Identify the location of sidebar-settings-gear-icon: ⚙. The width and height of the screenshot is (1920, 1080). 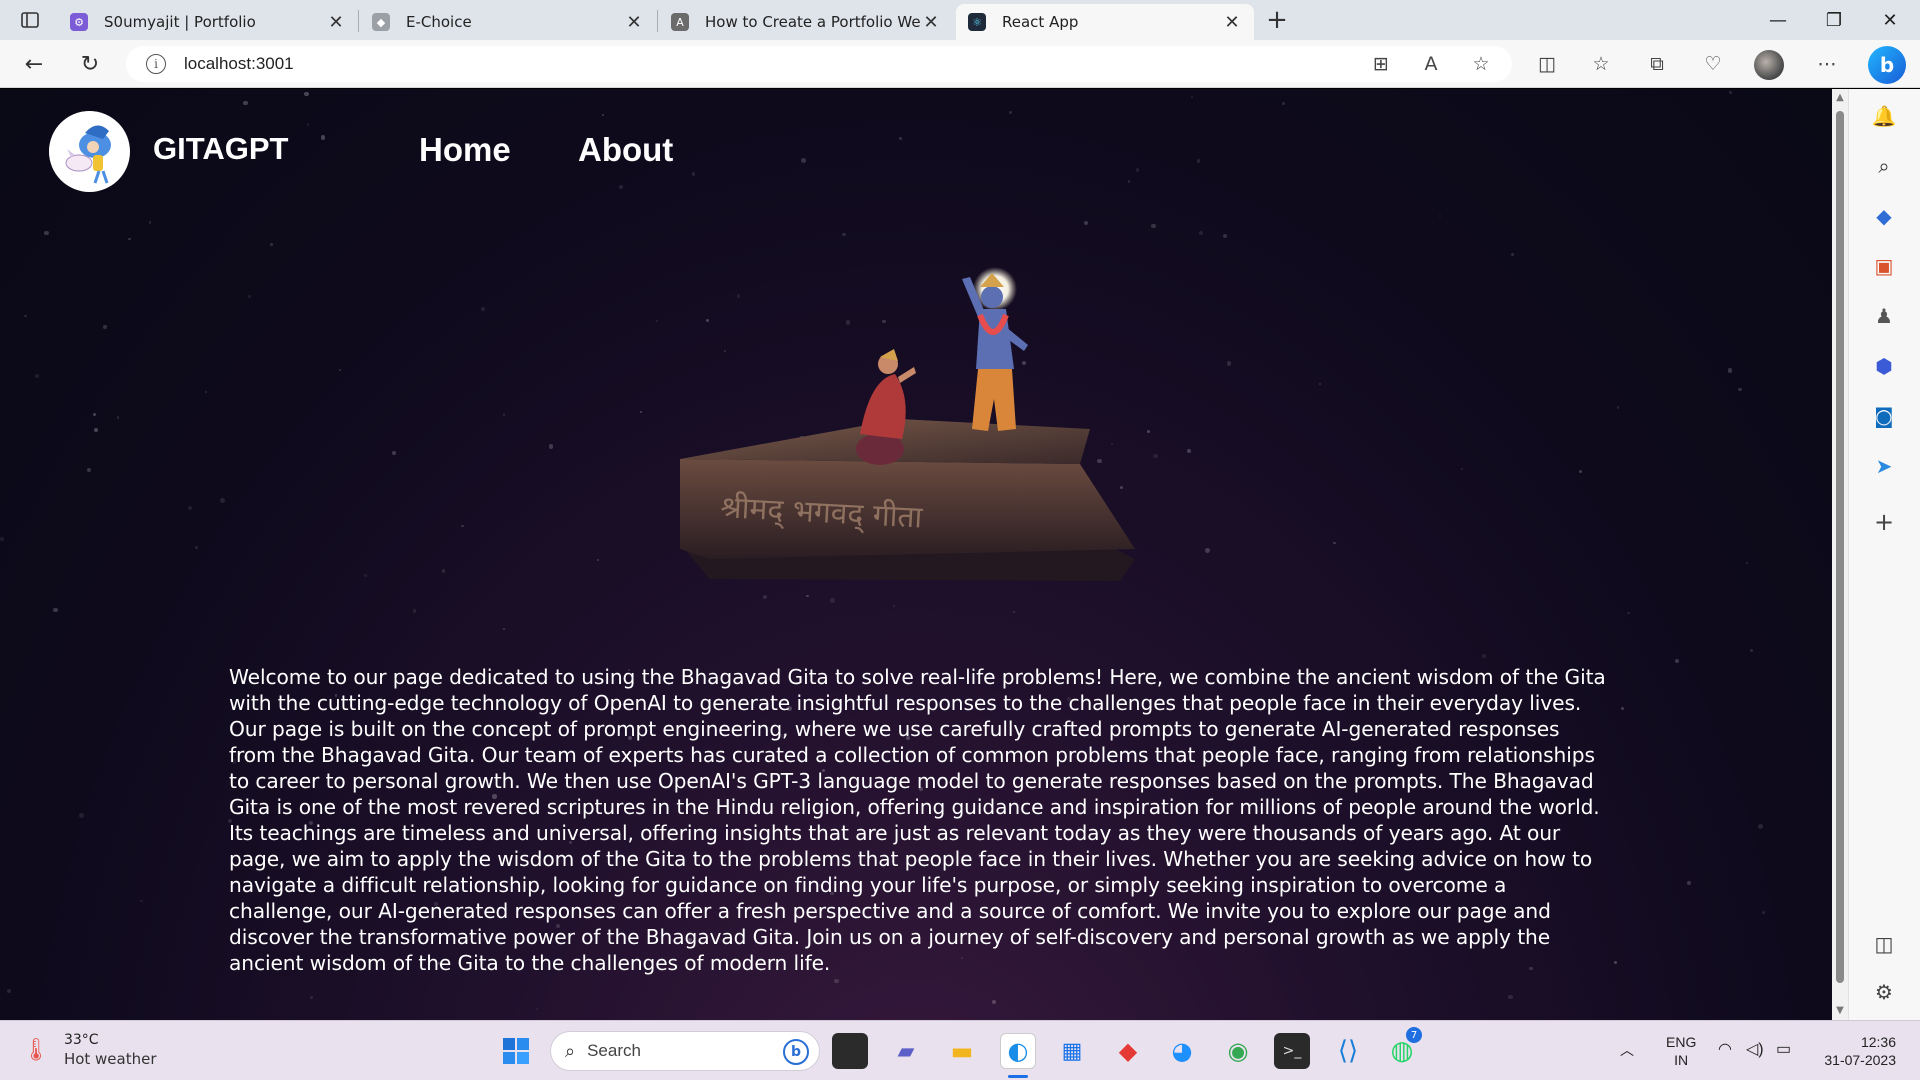
(1884, 992).